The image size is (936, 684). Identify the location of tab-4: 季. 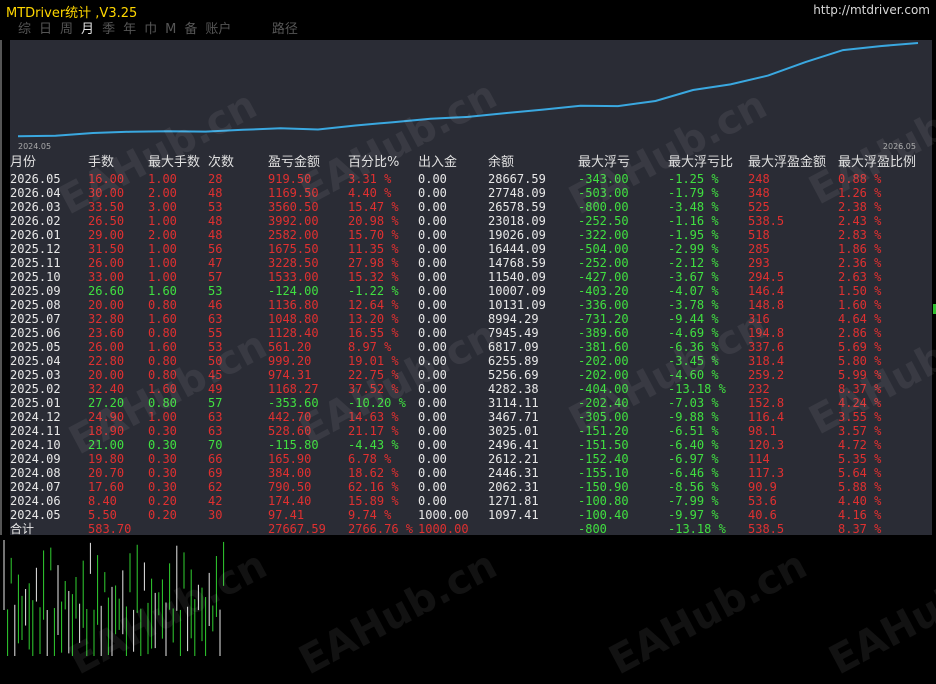
(108, 30).